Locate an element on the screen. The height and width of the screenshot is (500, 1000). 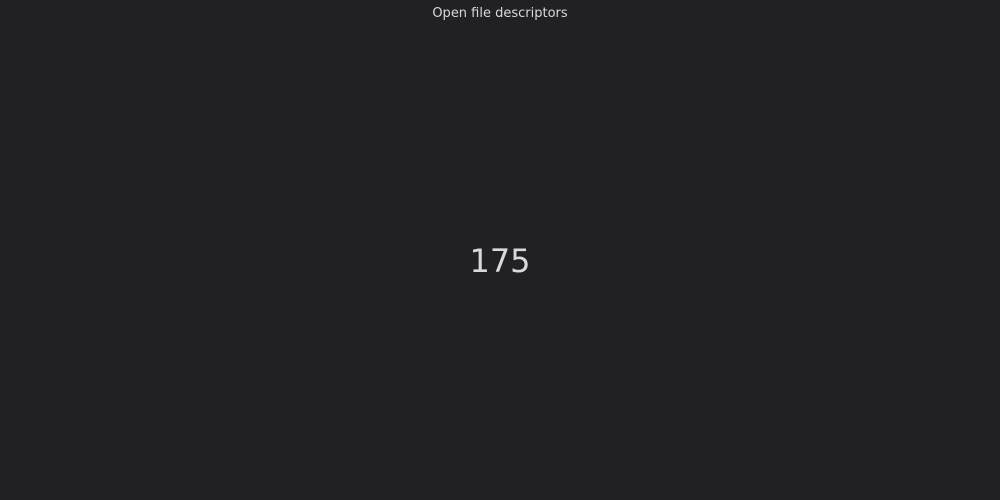
panel-title: Open file descriptors is located at coordinates (500, 13).